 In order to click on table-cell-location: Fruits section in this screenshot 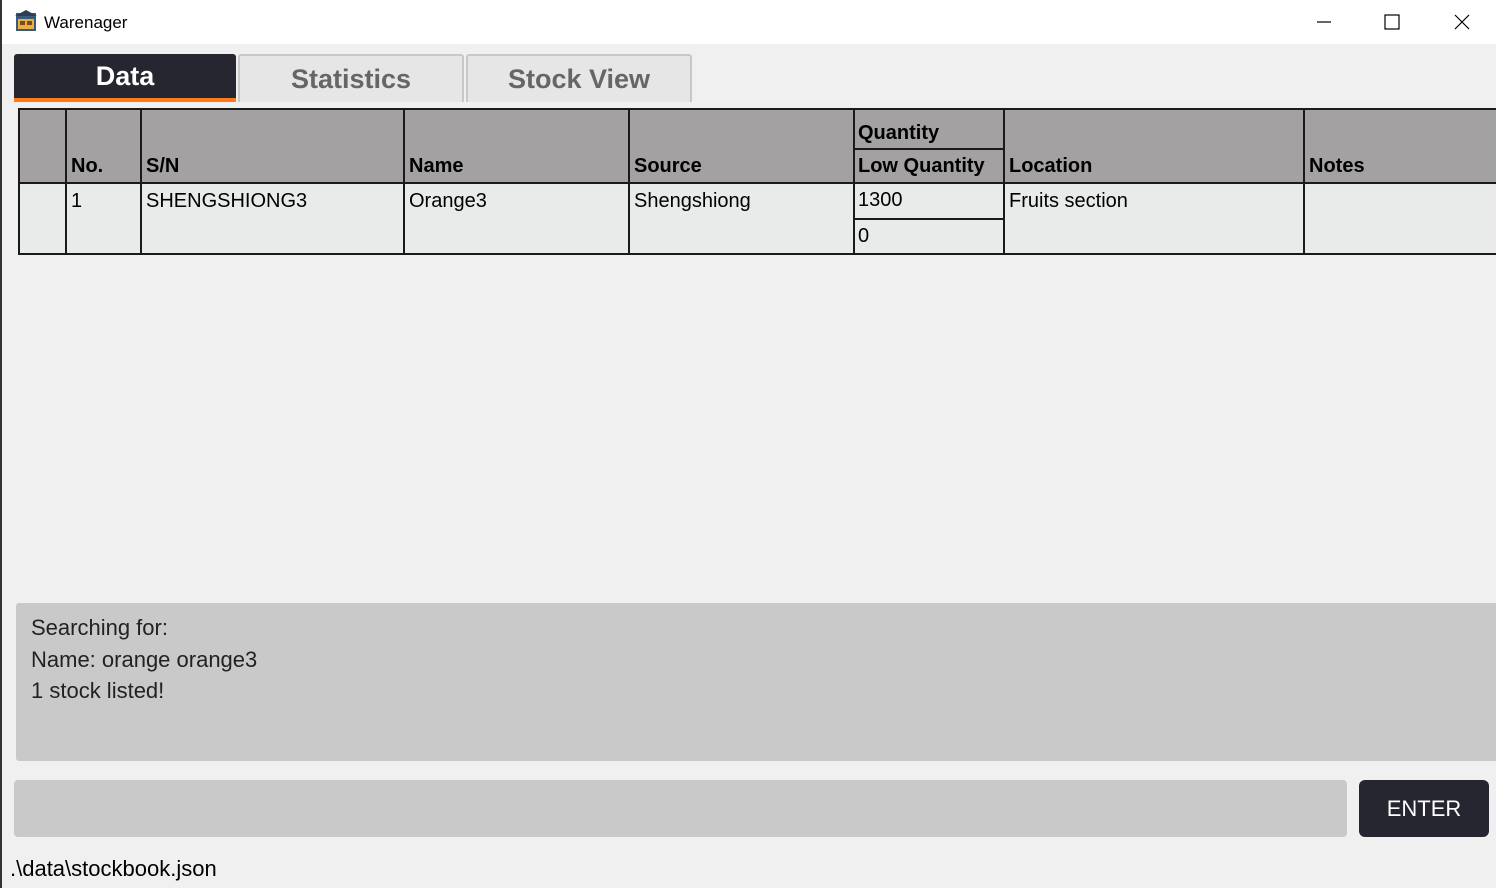, I will do `click(1154, 219)`.